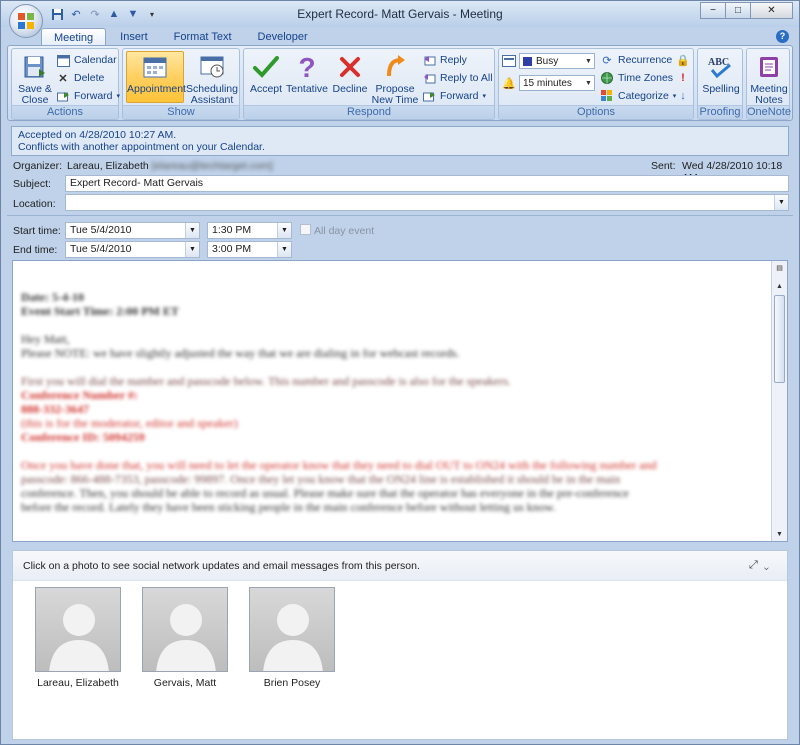  Describe the element at coordinates (400, 14) in the screenshot. I see `window-title: Expert Record- Matt Gervais - Meeting` at that location.